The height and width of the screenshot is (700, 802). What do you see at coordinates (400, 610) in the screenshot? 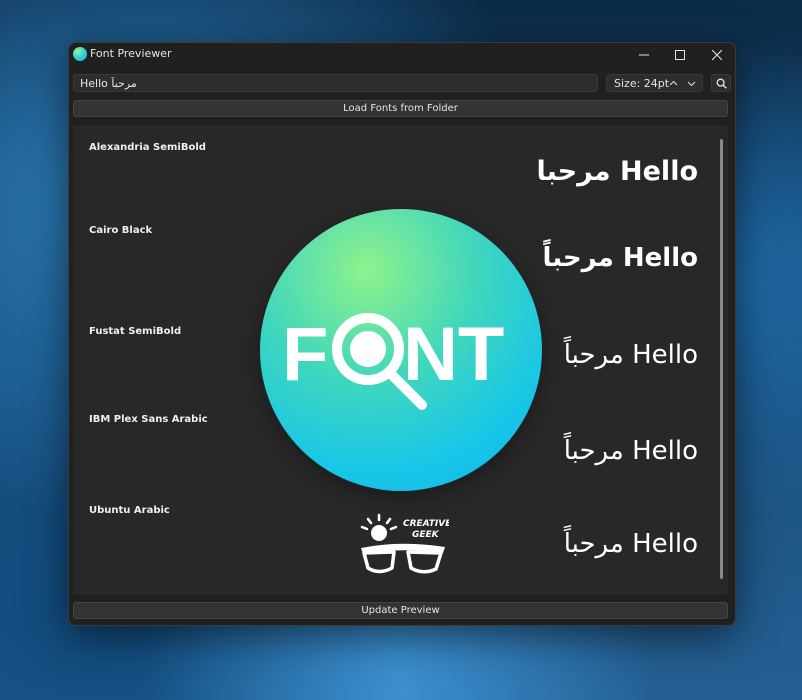
I see `update-preview-button: Update Preview` at bounding box center [400, 610].